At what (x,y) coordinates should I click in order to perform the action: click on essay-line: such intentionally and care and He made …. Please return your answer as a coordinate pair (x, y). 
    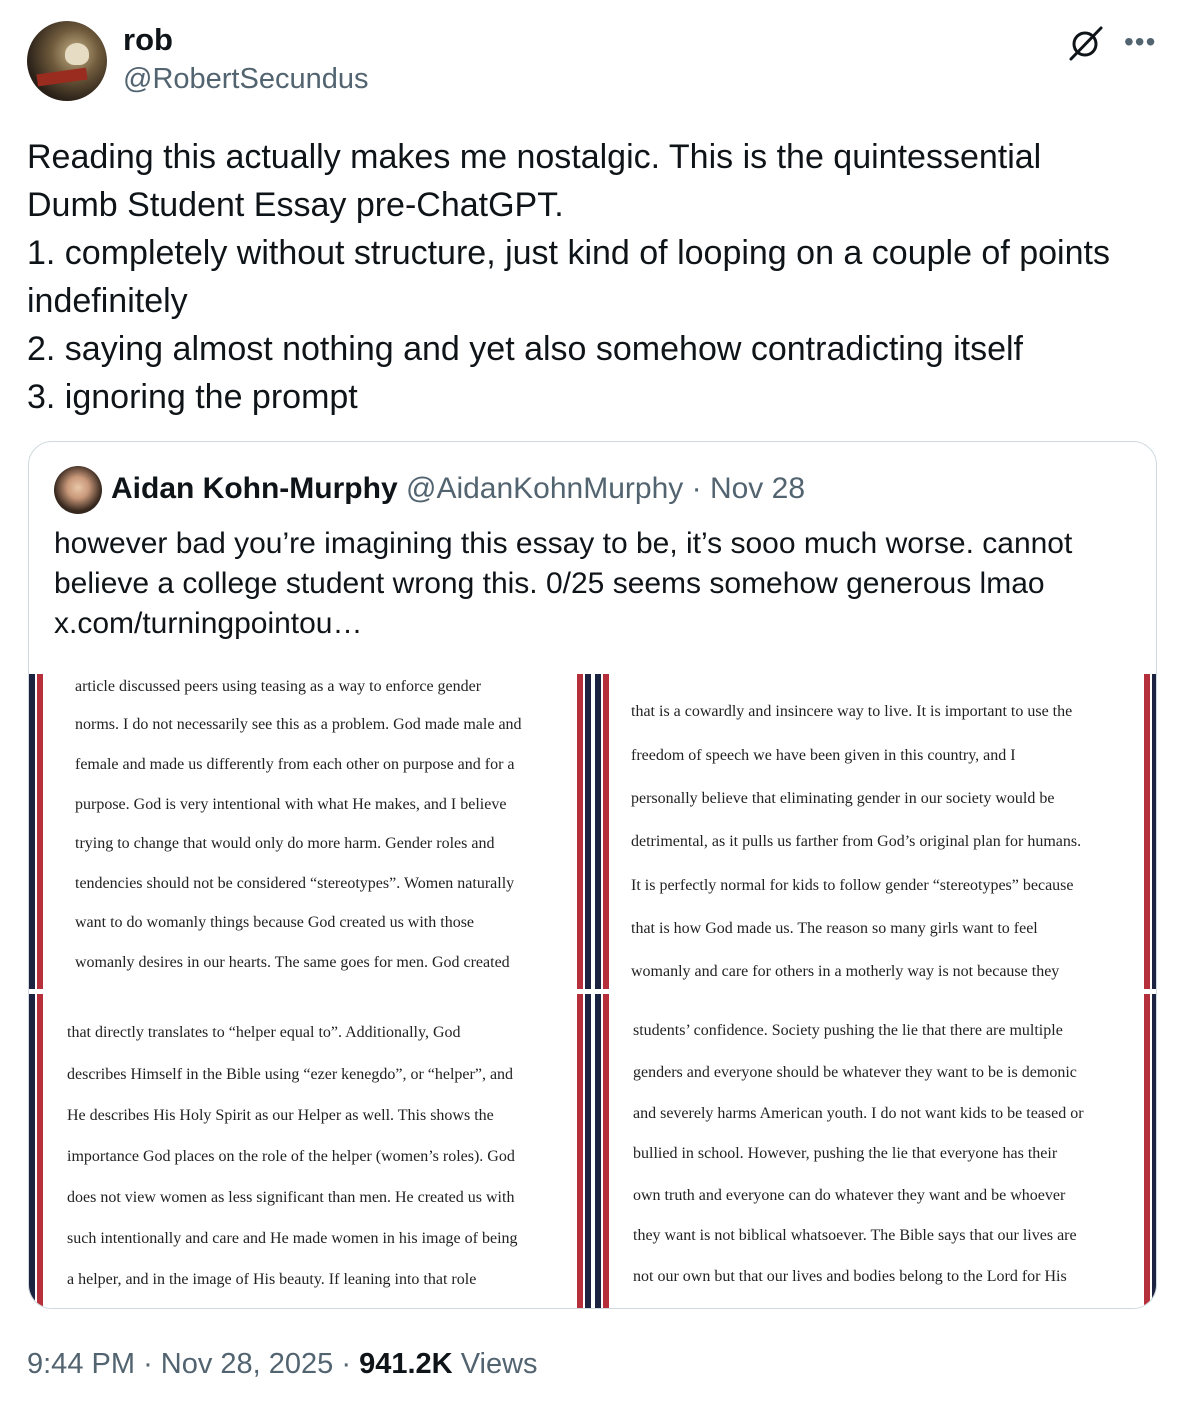
    Looking at the image, I should click on (292, 1238).